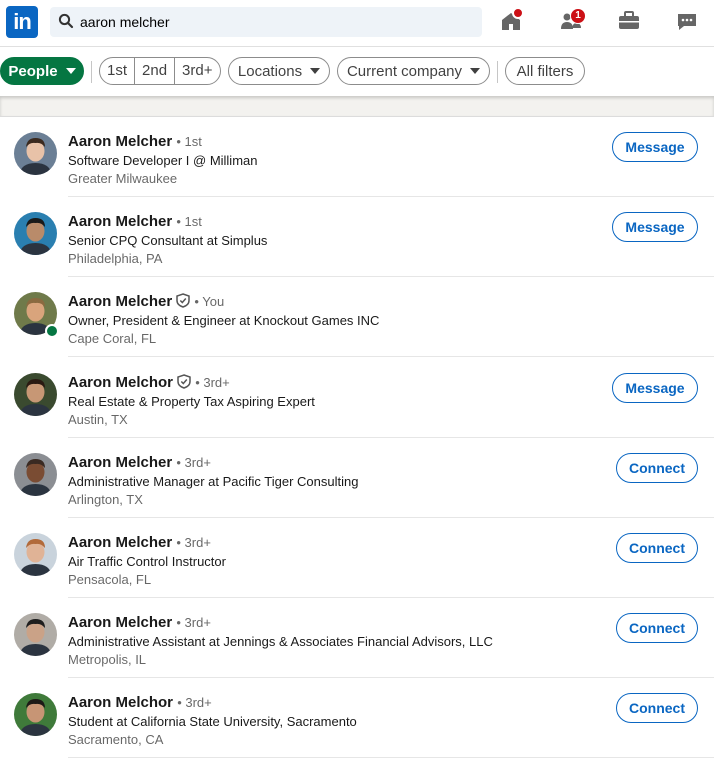 The width and height of the screenshot is (714, 758). Describe the element at coordinates (545, 71) in the screenshot. I see `all-filters-button: All filters` at that location.